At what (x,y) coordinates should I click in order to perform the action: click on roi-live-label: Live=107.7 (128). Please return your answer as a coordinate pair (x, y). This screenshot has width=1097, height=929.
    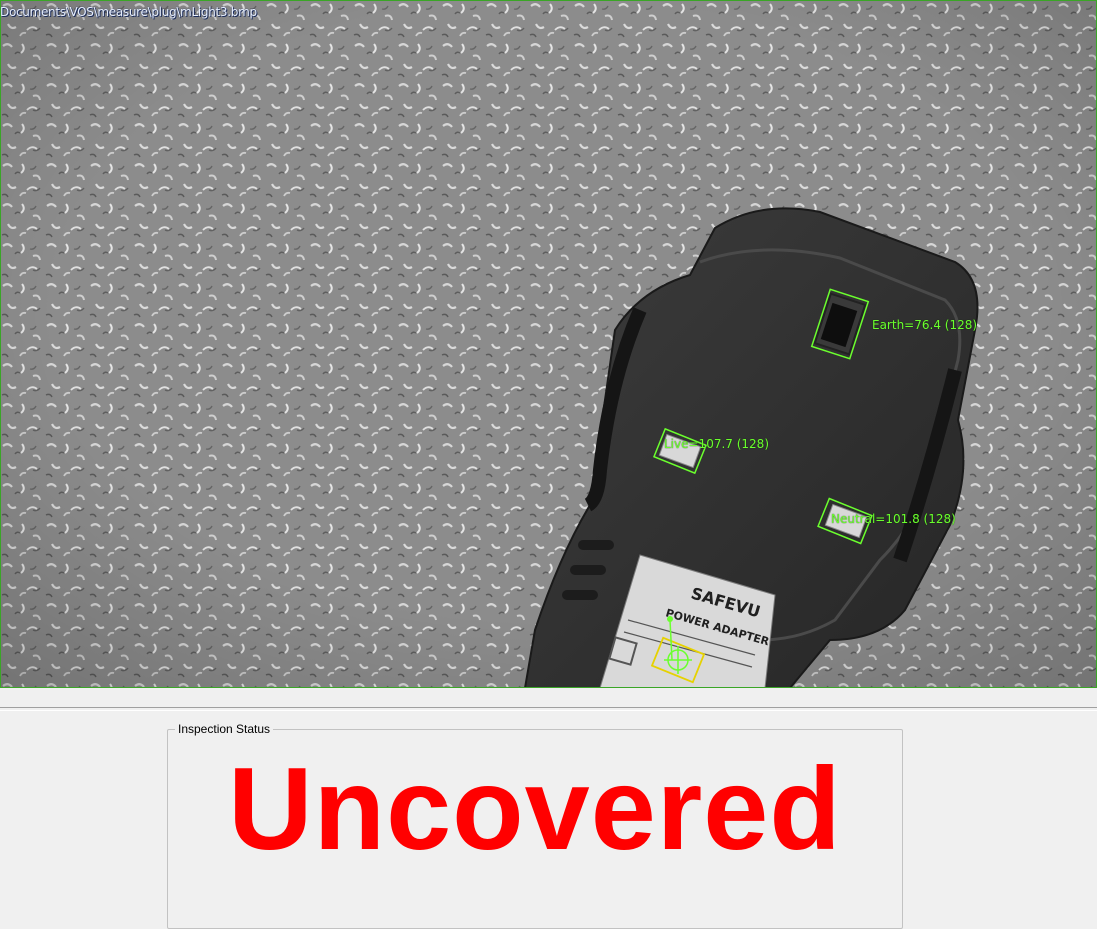
    Looking at the image, I should click on (716, 444).